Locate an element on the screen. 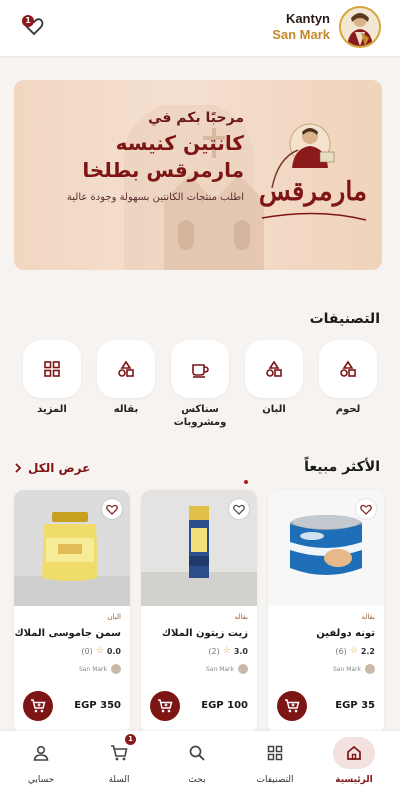 The image size is (400, 793). rating-count: (0) is located at coordinates (87, 651).